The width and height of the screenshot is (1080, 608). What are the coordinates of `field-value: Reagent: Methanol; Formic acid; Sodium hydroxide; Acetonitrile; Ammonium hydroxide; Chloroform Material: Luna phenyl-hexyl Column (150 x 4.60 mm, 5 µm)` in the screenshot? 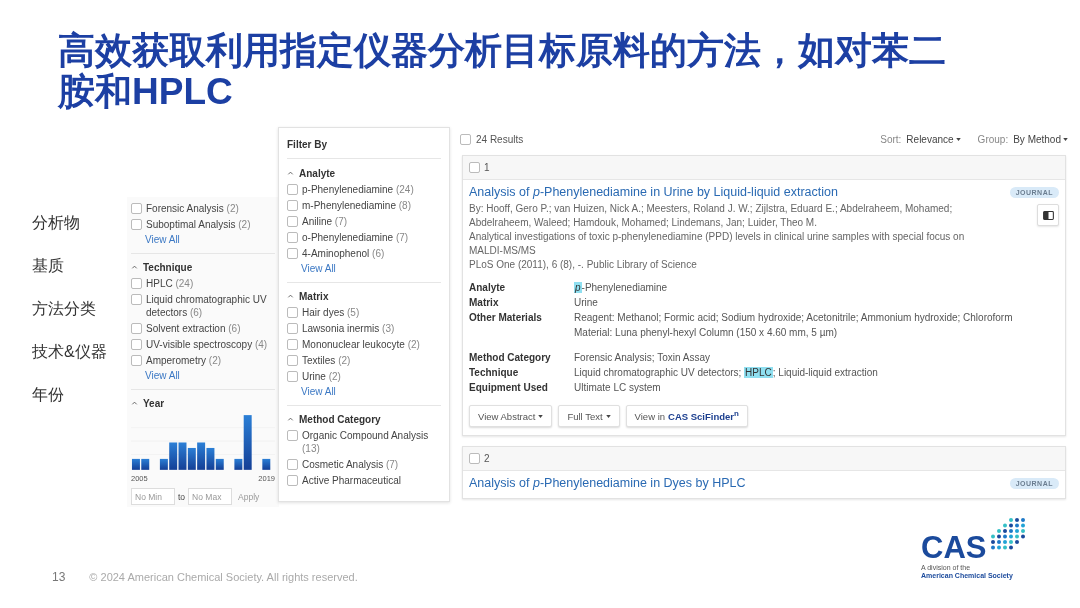 It's located at (794, 325).